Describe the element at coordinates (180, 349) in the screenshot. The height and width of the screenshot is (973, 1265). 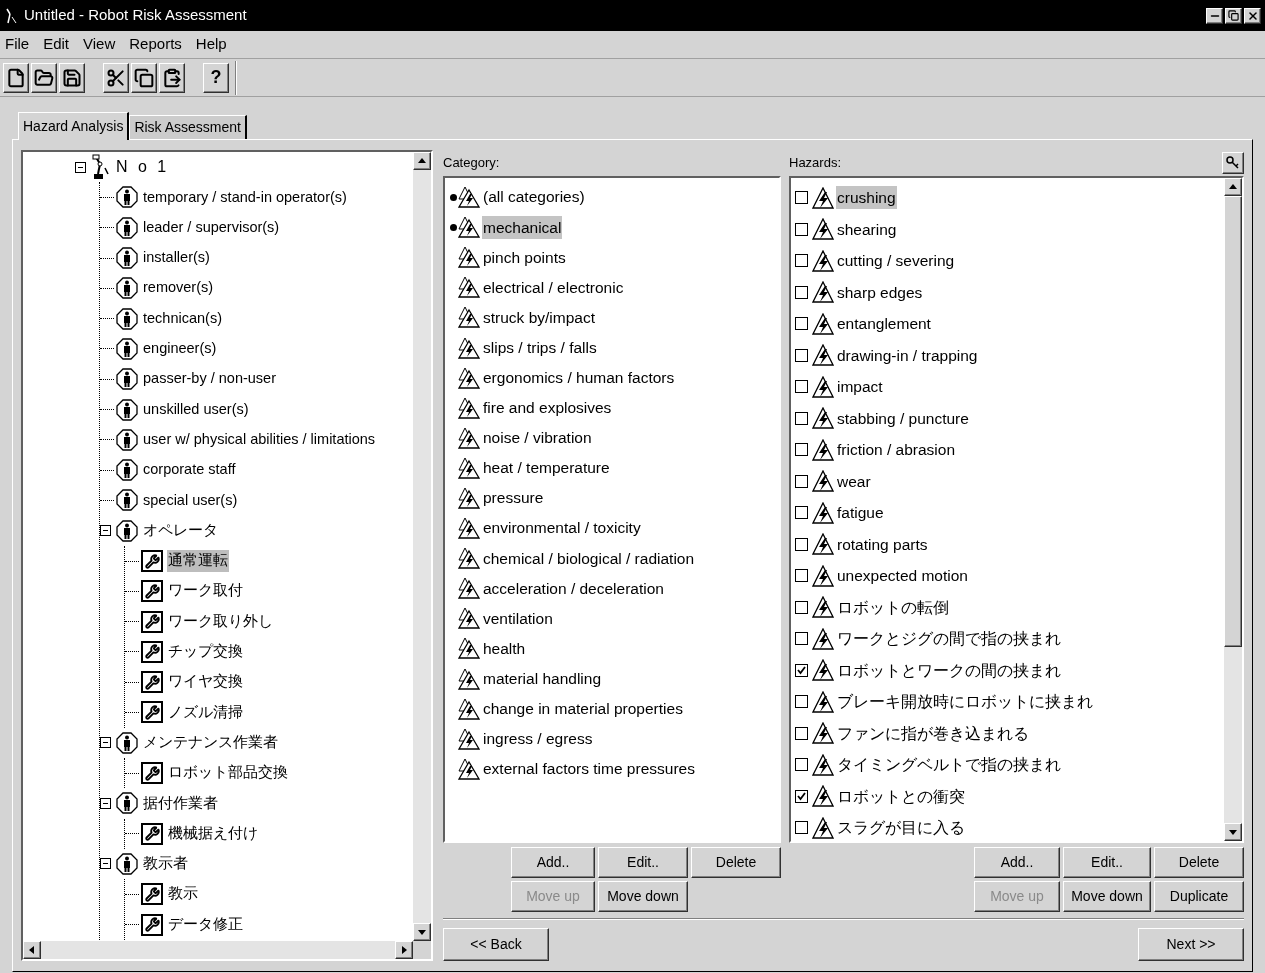
I see `tree-item: engineer(s)` at that location.